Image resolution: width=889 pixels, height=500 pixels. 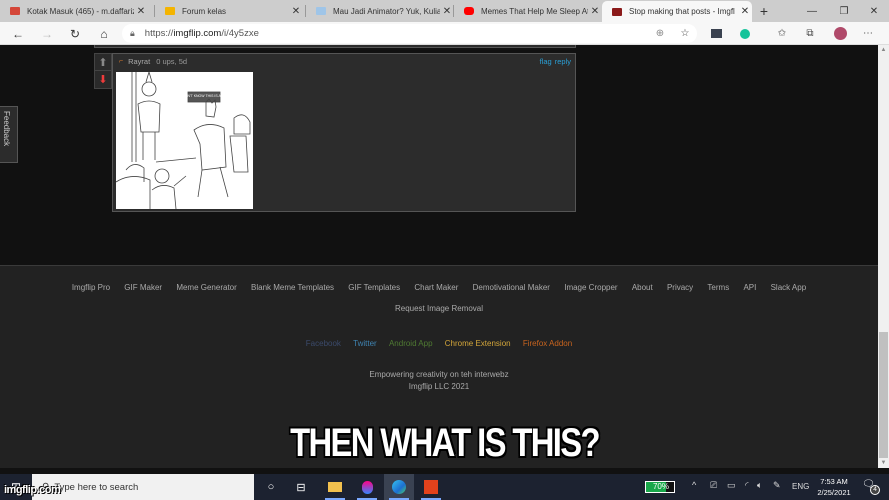 I want to click on firefox-addon-link: Firefox Addon, so click(x=547, y=343).